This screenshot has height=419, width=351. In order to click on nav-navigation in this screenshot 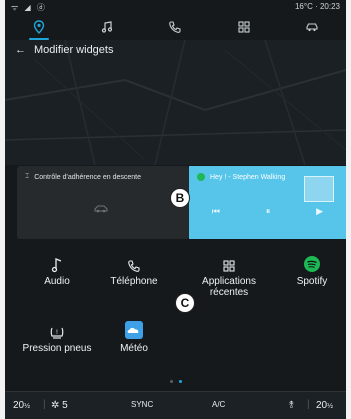, I will do `click(39, 27)`.